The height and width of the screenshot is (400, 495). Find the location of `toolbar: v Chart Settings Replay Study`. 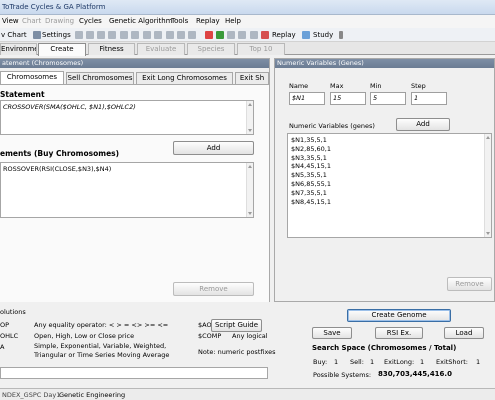

toolbar: v Chart Settings Replay Study is located at coordinates (247, 35).